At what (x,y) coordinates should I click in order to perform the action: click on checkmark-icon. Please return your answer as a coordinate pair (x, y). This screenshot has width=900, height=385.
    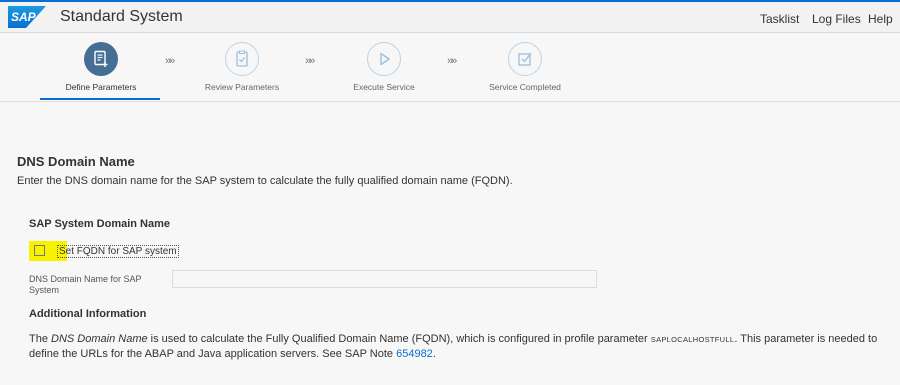
    Looking at the image, I should click on (525, 59).